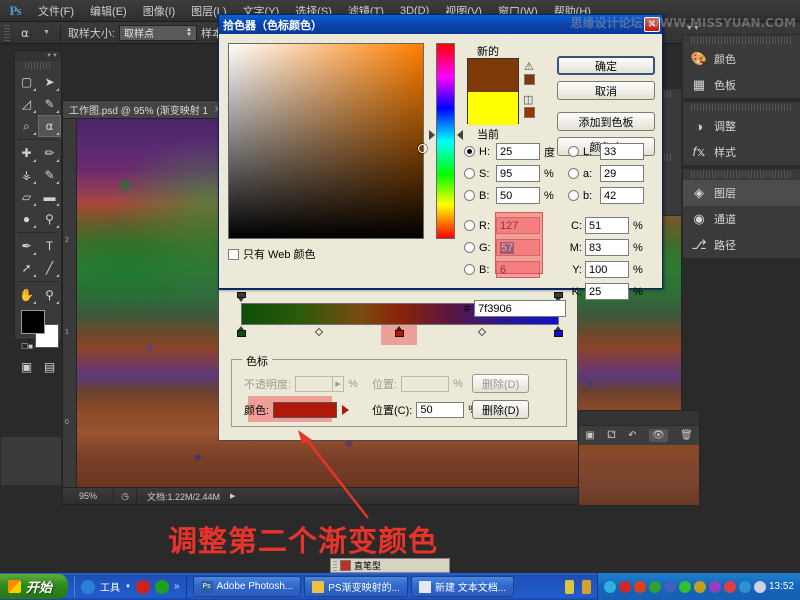 This screenshot has width=800, height=600. What do you see at coordinates (26, 153) in the screenshot?
I see `tool-spot-healing: ✚` at bounding box center [26, 153].